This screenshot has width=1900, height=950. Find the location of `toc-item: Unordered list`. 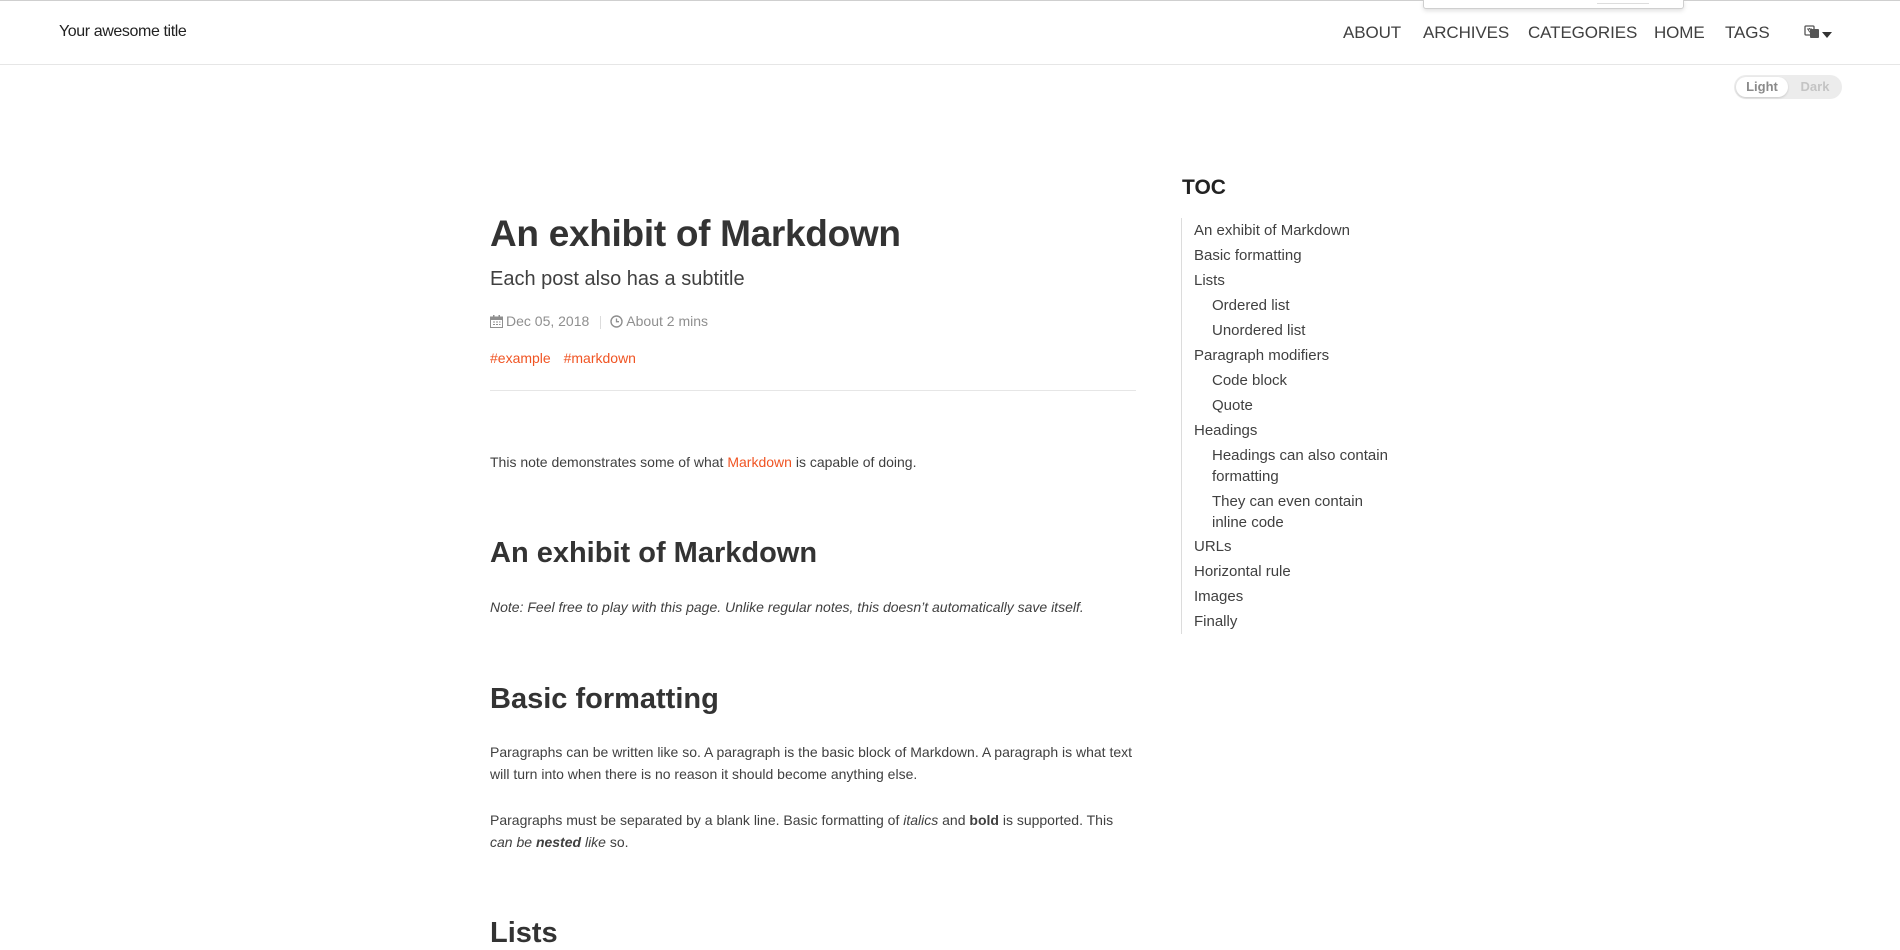

toc-item: Unordered list is located at coordinates (1258, 330).